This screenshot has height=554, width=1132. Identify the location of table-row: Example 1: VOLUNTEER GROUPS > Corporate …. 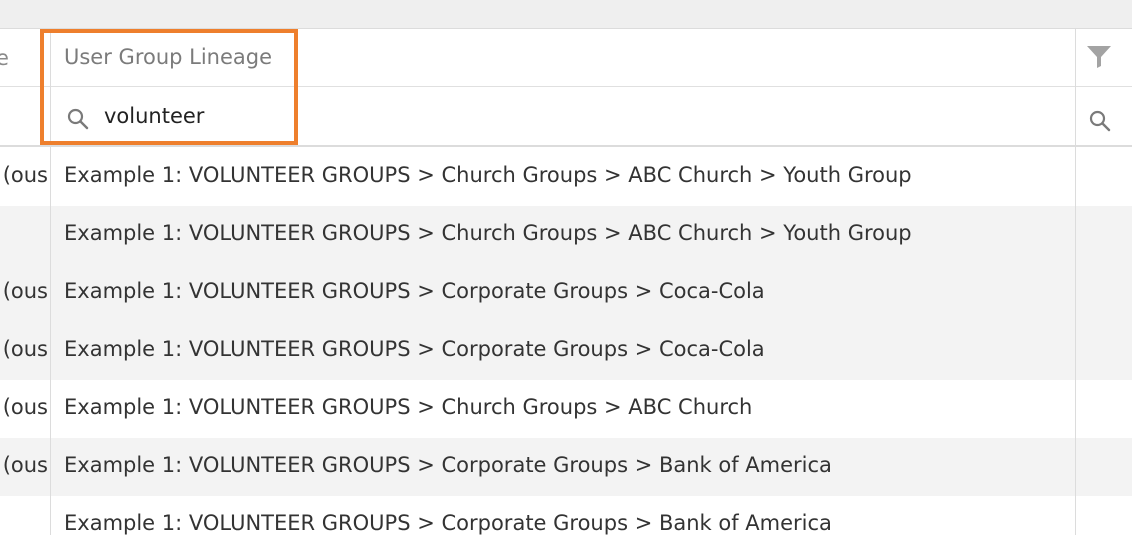
(566, 525).